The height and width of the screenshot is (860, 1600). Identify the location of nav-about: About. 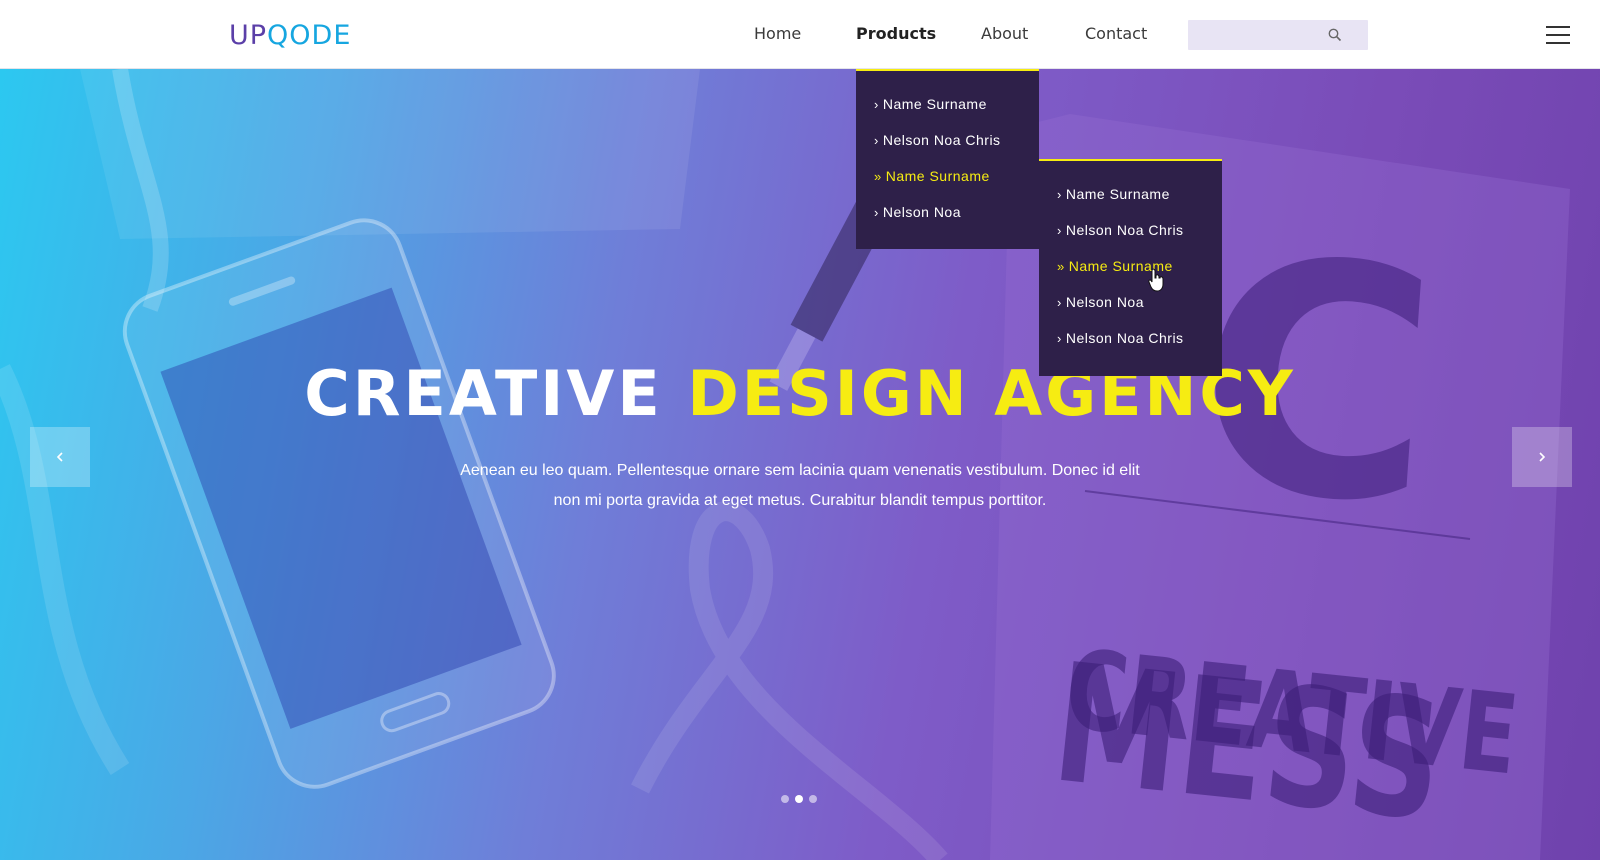
(1004, 33).